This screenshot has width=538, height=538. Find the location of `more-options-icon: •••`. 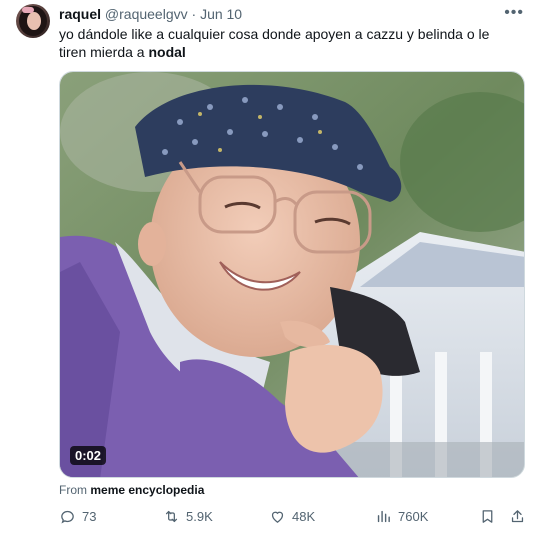

more-options-icon: ••• is located at coordinates (514, 13).